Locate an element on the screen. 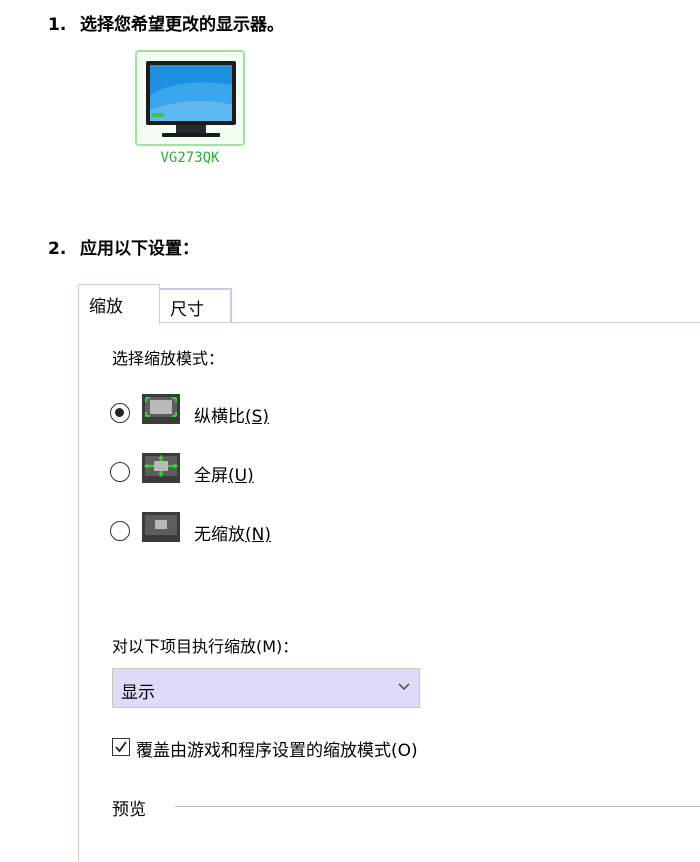 This screenshot has height=862, width=700. radio-label-no-scaling: 无缩放(N) is located at coordinates (232, 532).